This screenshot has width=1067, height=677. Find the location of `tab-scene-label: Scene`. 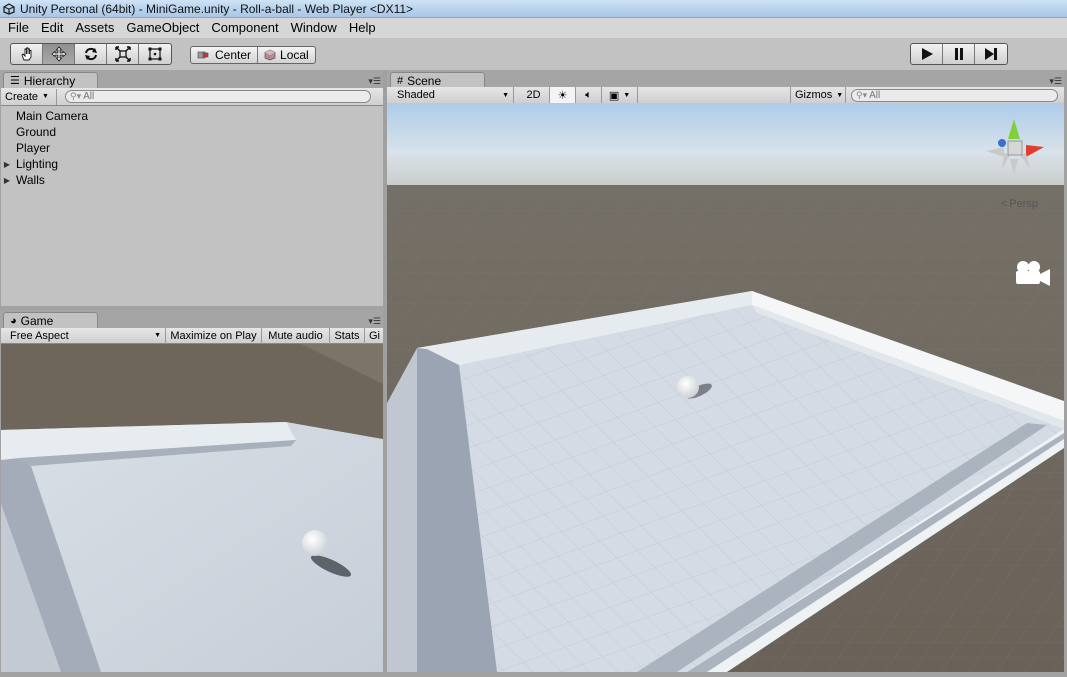

tab-scene-label: Scene is located at coordinates (424, 80).